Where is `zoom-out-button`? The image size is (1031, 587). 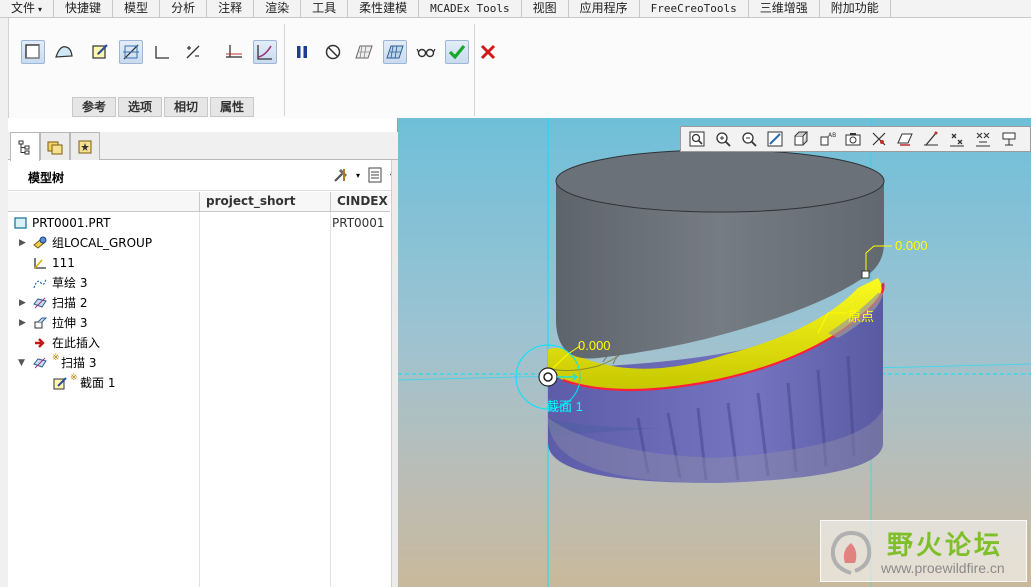
zoom-out-button is located at coordinates (749, 139).